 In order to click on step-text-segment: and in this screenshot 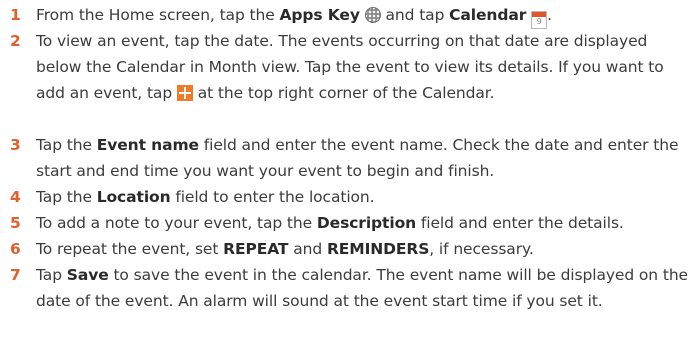, I will do `click(307, 249)`.